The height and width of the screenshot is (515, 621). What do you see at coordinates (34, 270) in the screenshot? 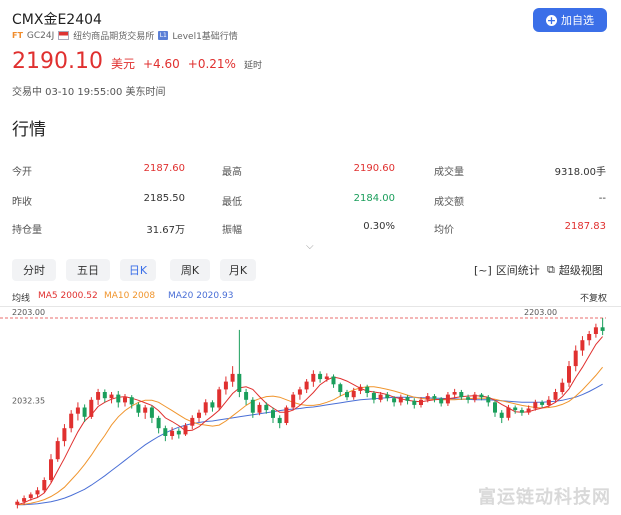
I see `tab-period: 分时` at bounding box center [34, 270].